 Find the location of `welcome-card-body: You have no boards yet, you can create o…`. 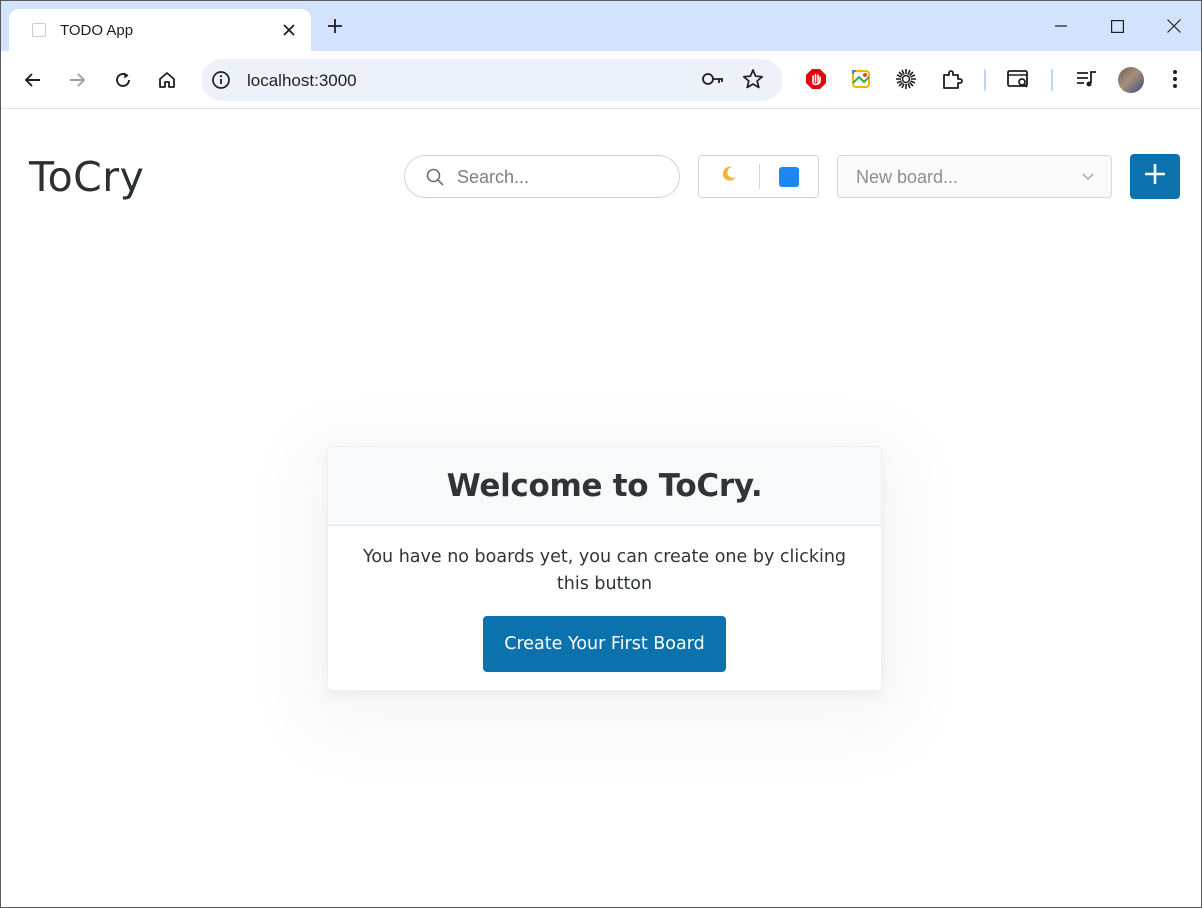

welcome-card-body: You have no boards yet, you can create o… is located at coordinates (604, 599).